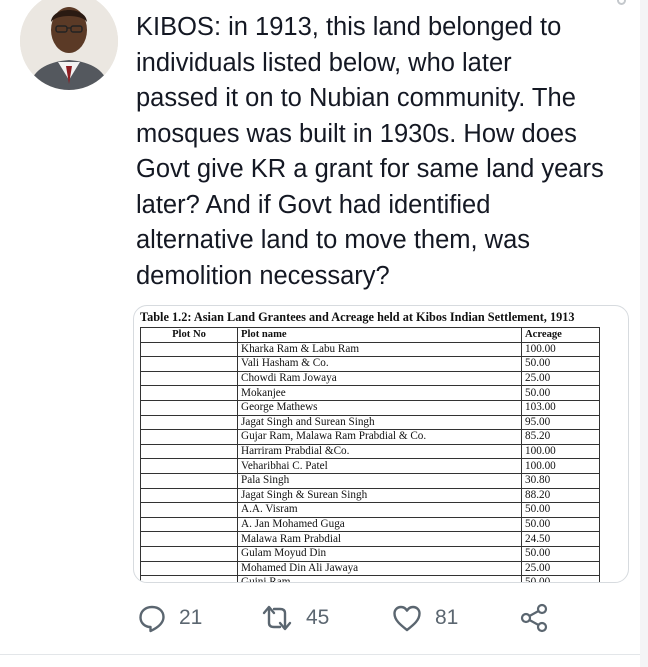 Image resolution: width=648 pixels, height=667 pixels. What do you see at coordinates (379, 495) in the screenshot?
I see `cell-plot-name: Jagat Singh & Surean Singh` at bounding box center [379, 495].